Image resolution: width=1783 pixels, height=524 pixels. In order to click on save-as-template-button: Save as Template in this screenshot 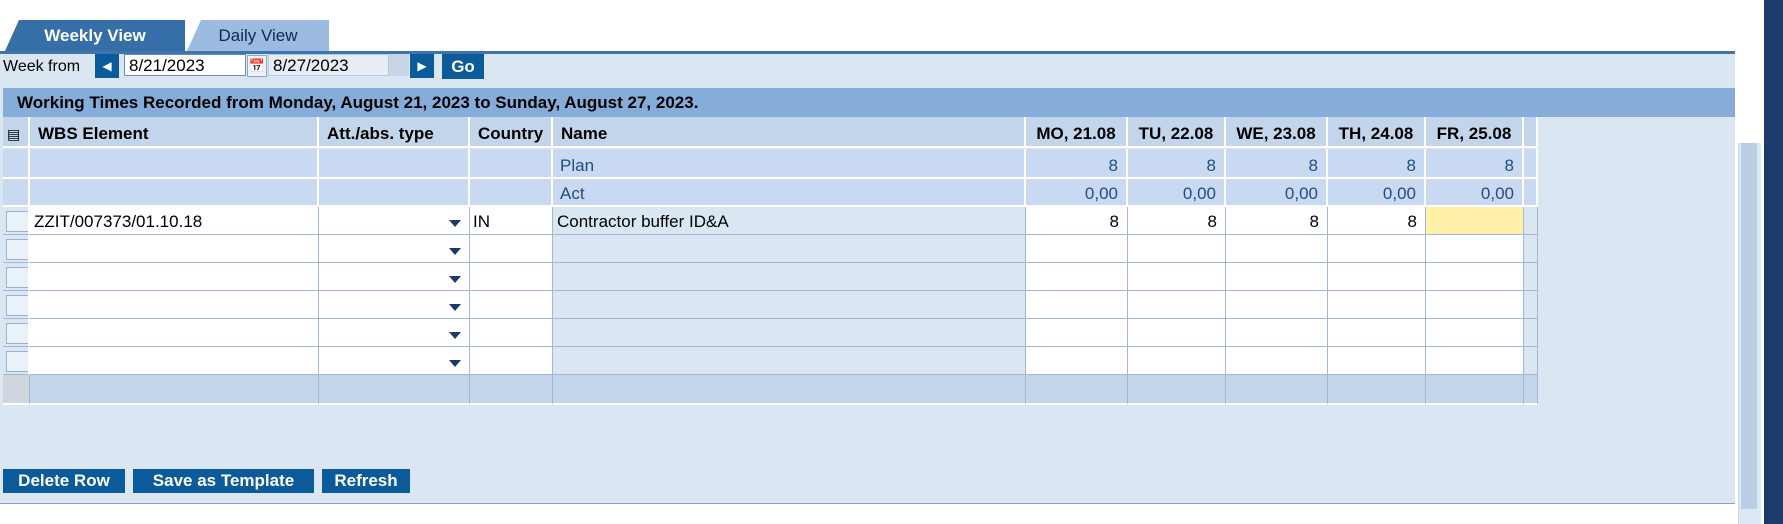, I will do `click(223, 481)`.